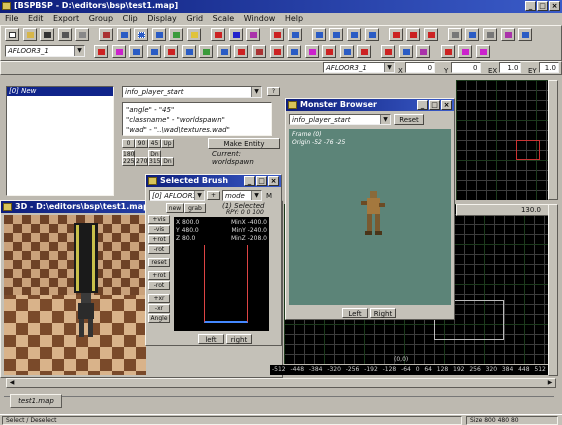 Image resolution: width=562 pixels, height=425 pixels. Describe the element at coordinates (364, 51) in the screenshot. I see `merge-icon` at that location.